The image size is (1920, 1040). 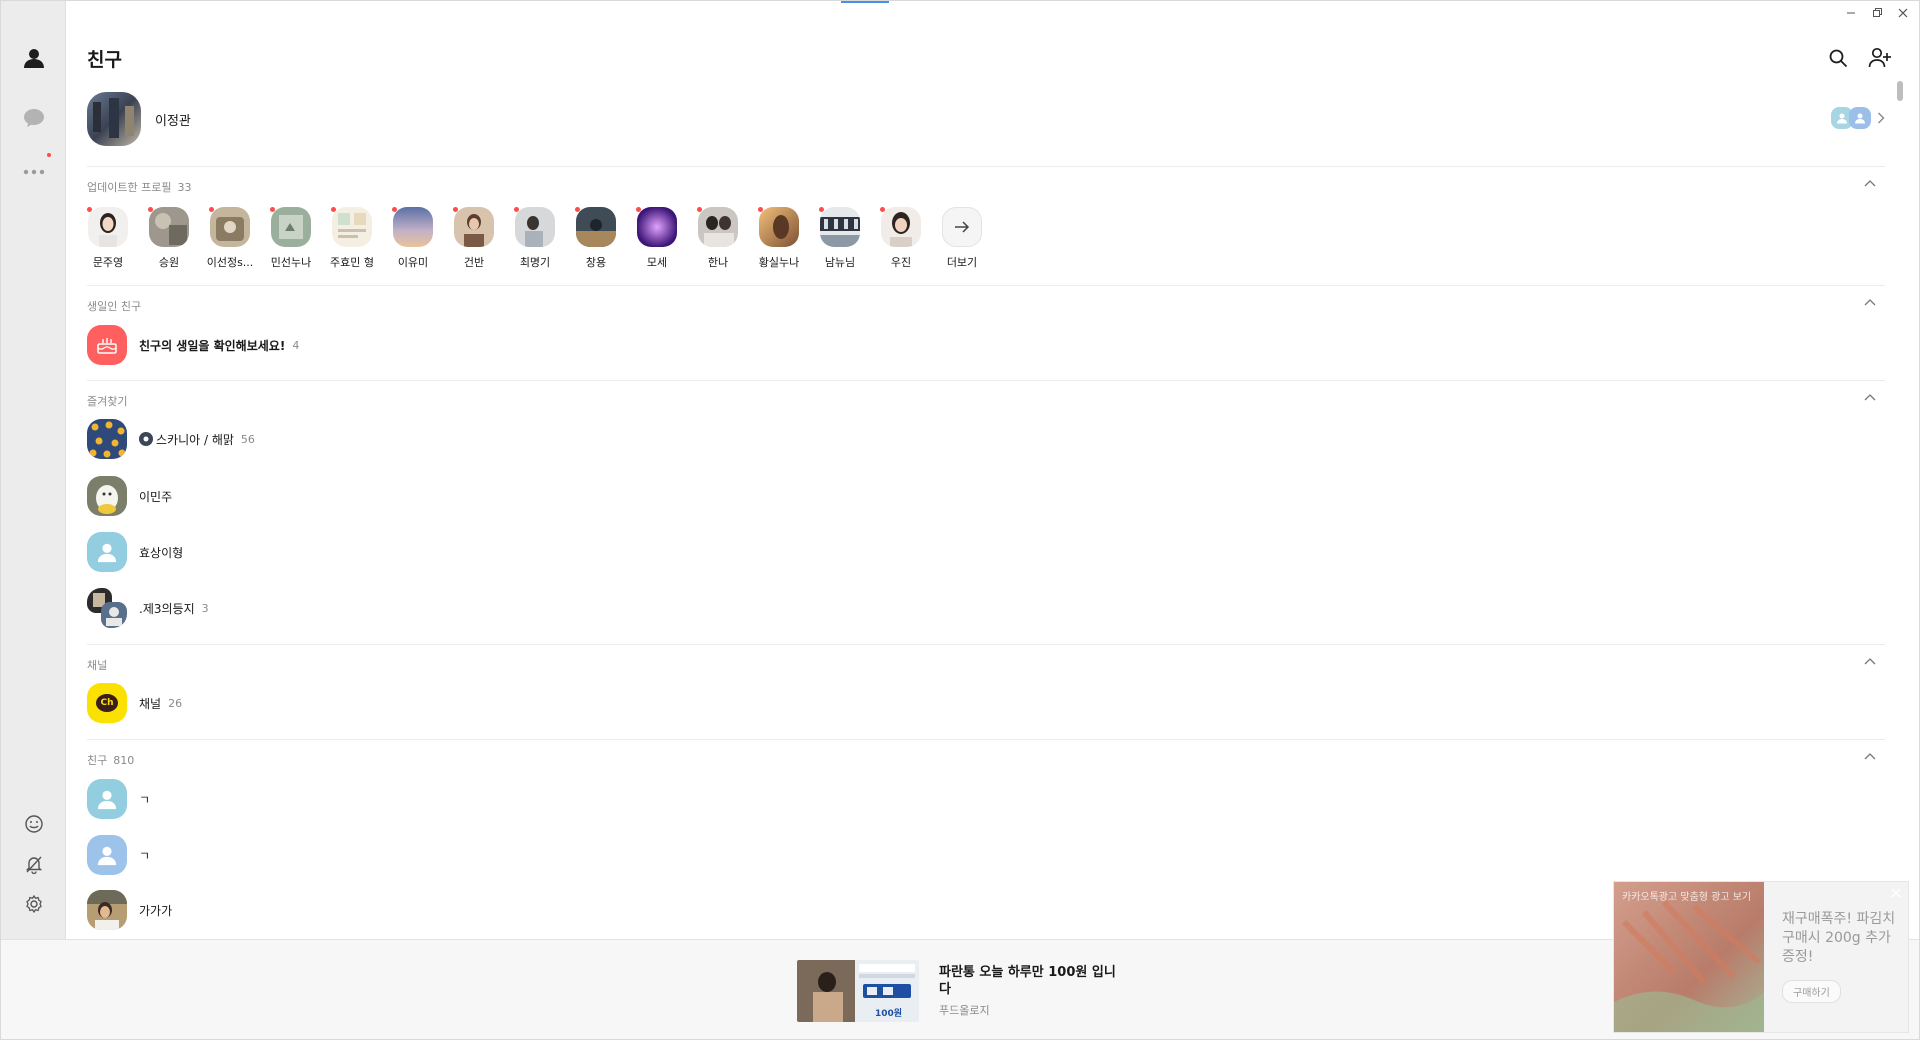 What do you see at coordinates (1881, 118) in the screenshot?
I see `chevron-right-icon` at bounding box center [1881, 118].